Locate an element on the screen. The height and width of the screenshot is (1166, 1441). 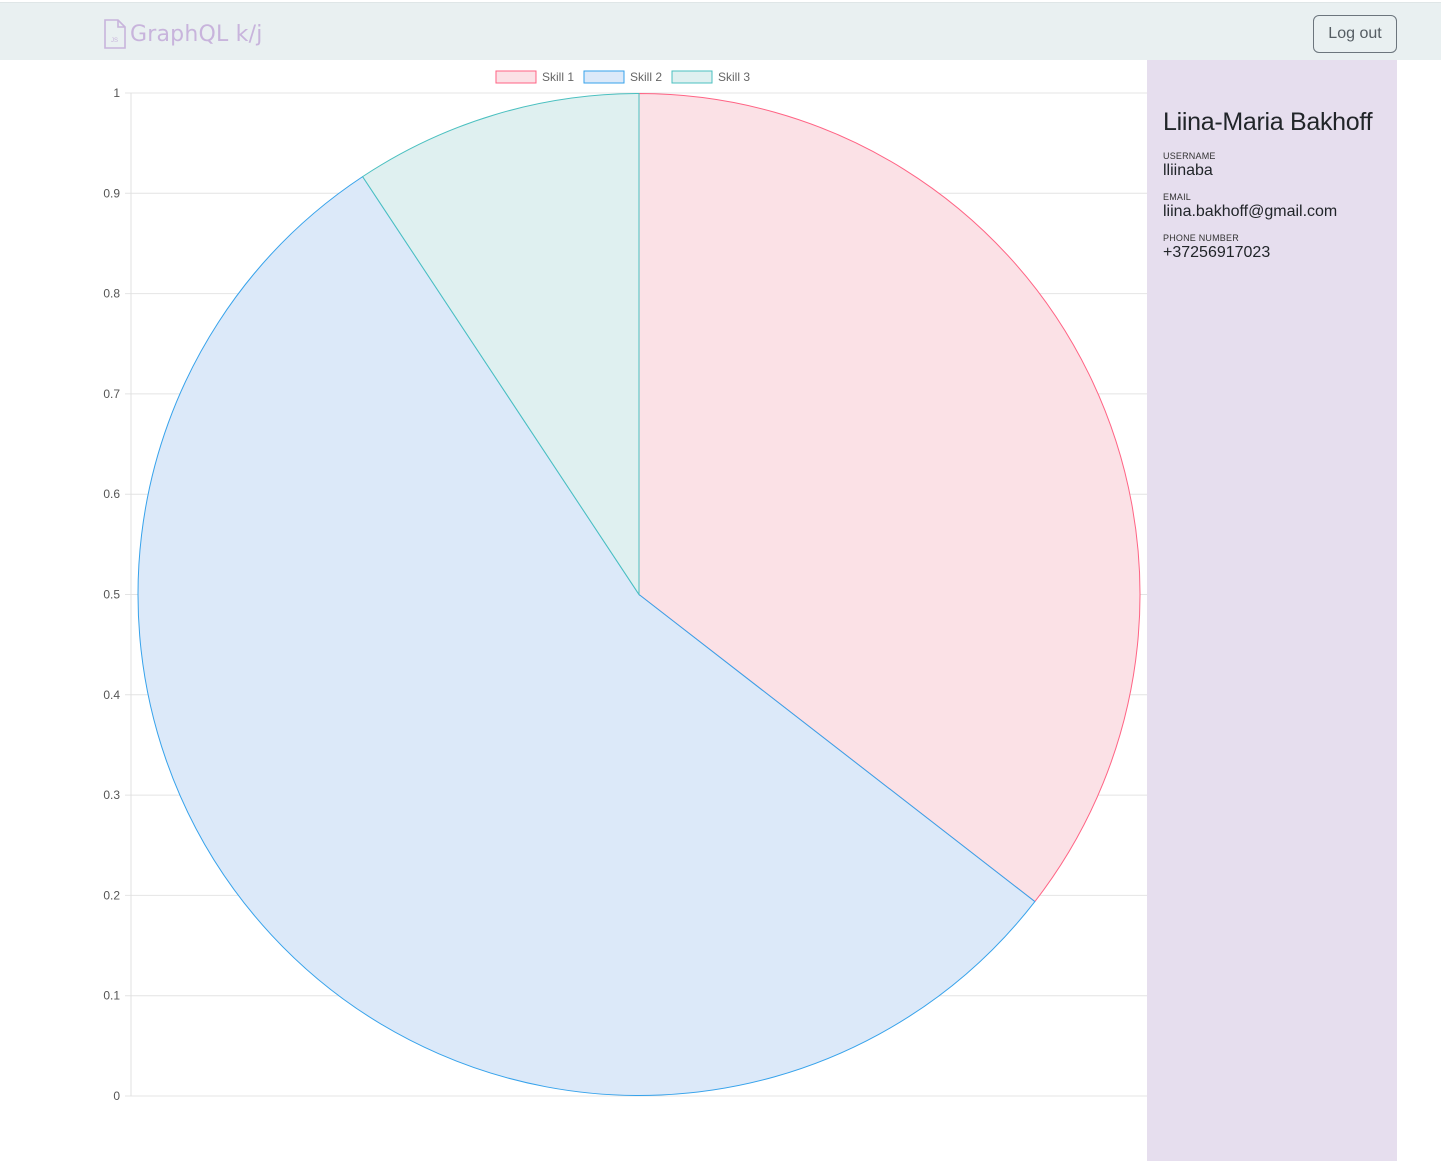
brand-link: JS GraphQL k/j is located at coordinates (183, 34).